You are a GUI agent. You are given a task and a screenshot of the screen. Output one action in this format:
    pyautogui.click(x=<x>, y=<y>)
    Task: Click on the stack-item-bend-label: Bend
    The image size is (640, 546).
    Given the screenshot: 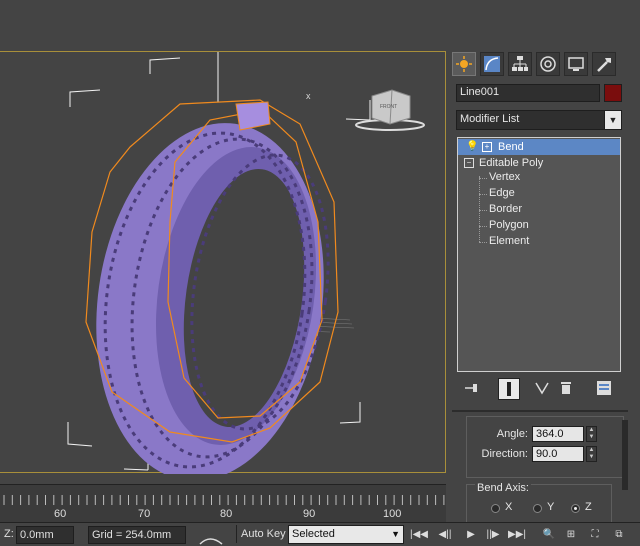 What is the action you would take?
    pyautogui.click(x=511, y=147)
    